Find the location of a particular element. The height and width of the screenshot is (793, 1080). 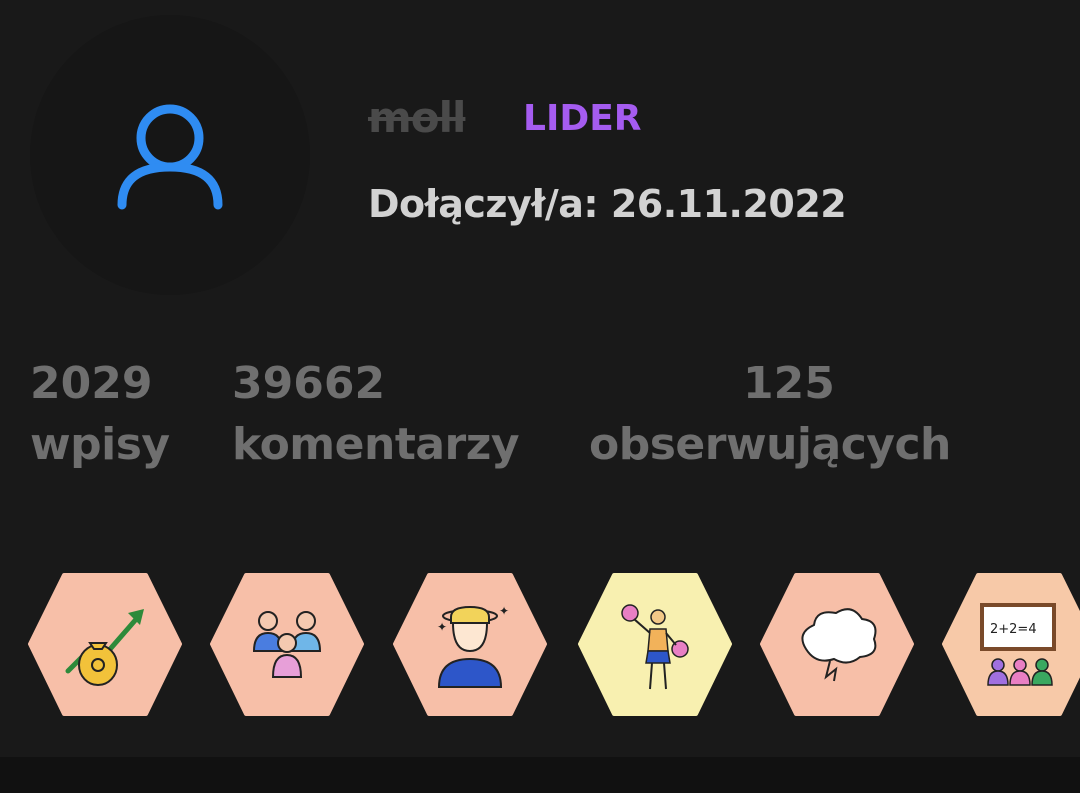

username: moll is located at coordinates (417, 118).